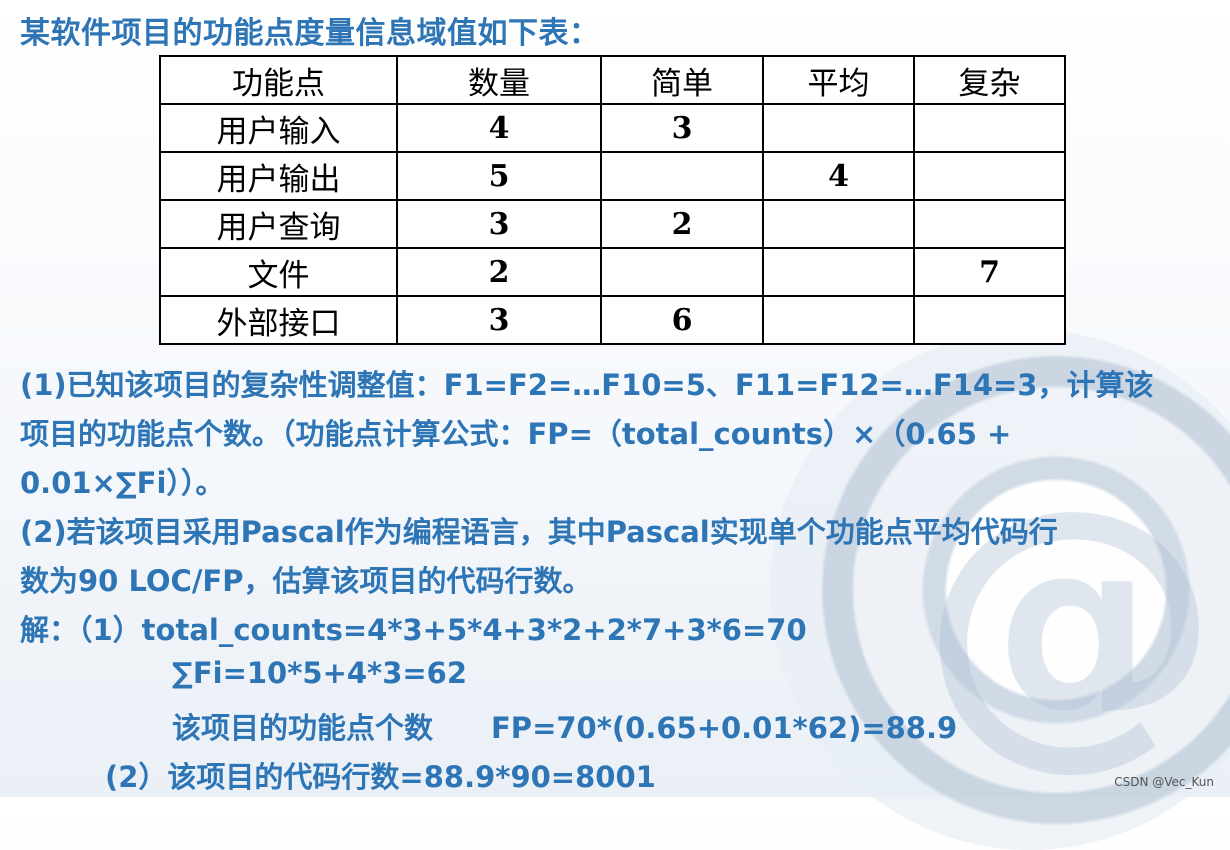 This screenshot has height=850, width=1230. I want to click on page-title: 某软件项目的功能点度量信息域值如下表：, so click(310, 33).